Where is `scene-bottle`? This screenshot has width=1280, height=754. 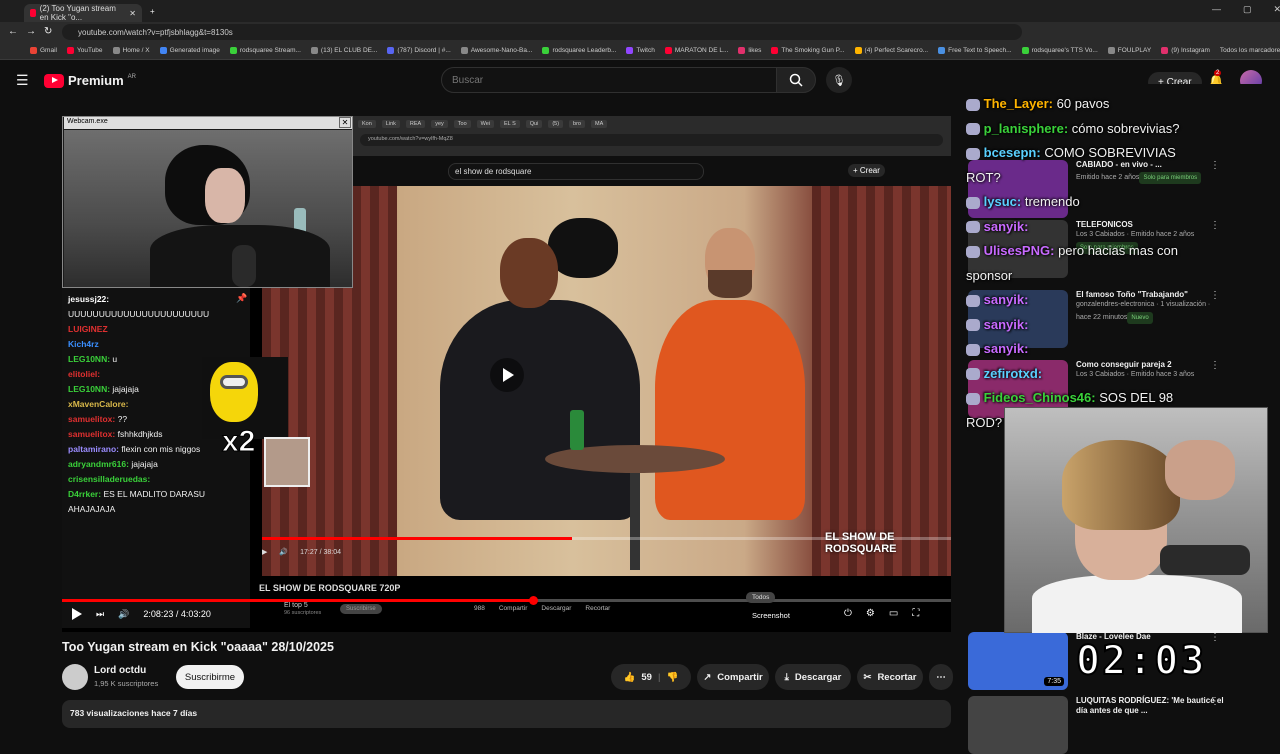
scene-bottle is located at coordinates (577, 430).